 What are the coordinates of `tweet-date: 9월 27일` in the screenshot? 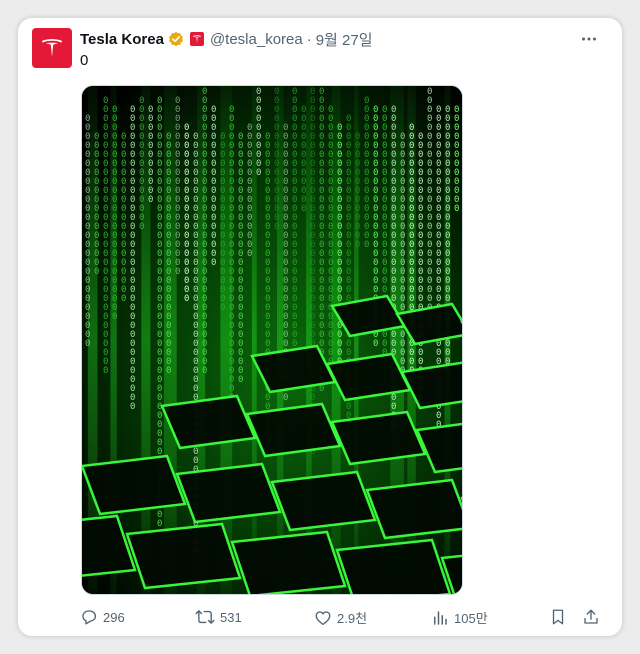 It's located at (344, 39).